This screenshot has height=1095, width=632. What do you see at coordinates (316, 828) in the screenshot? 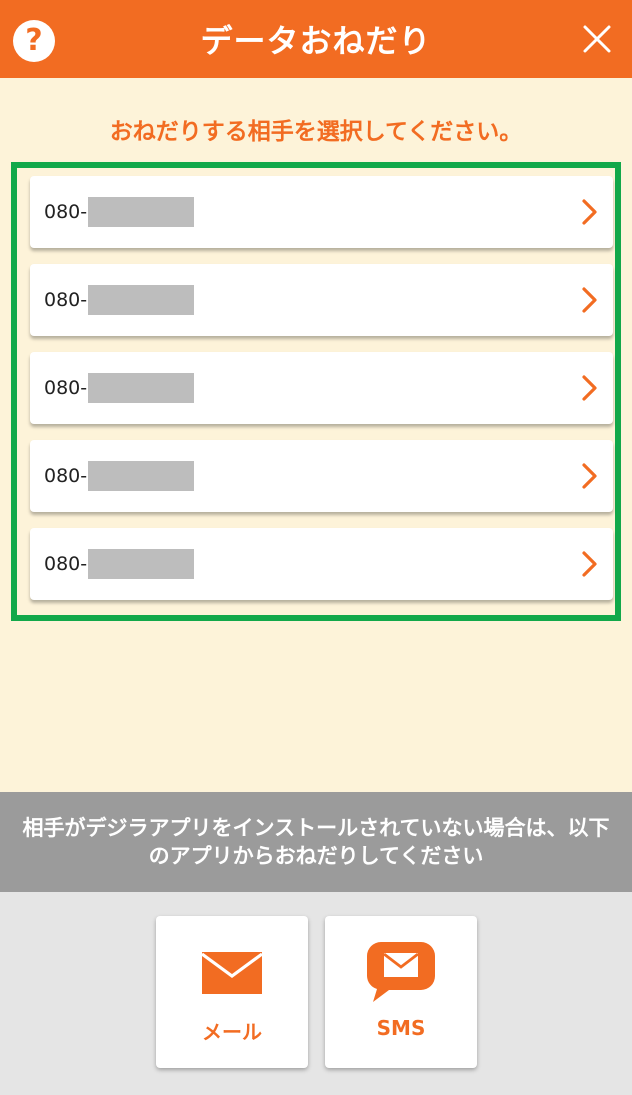
I see `notice-line-1: 相手がデジラアプリをインストールされていない場合は、以下` at bounding box center [316, 828].